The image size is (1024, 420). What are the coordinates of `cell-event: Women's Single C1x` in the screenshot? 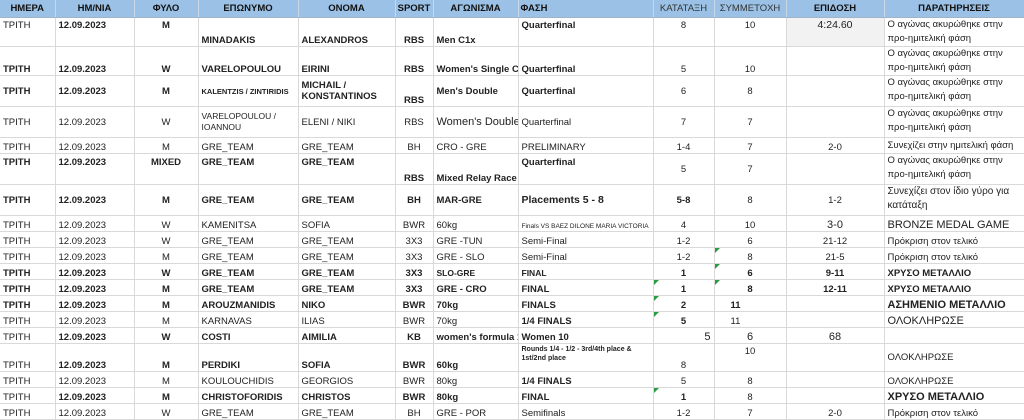 It's located at (476, 61).